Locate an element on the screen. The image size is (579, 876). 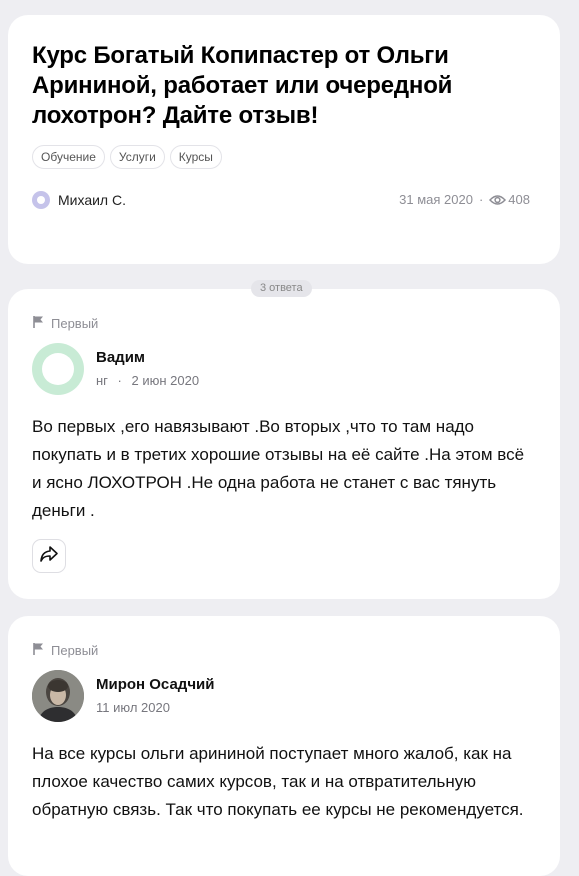
author-subtitle: нг is located at coordinates (102, 380).